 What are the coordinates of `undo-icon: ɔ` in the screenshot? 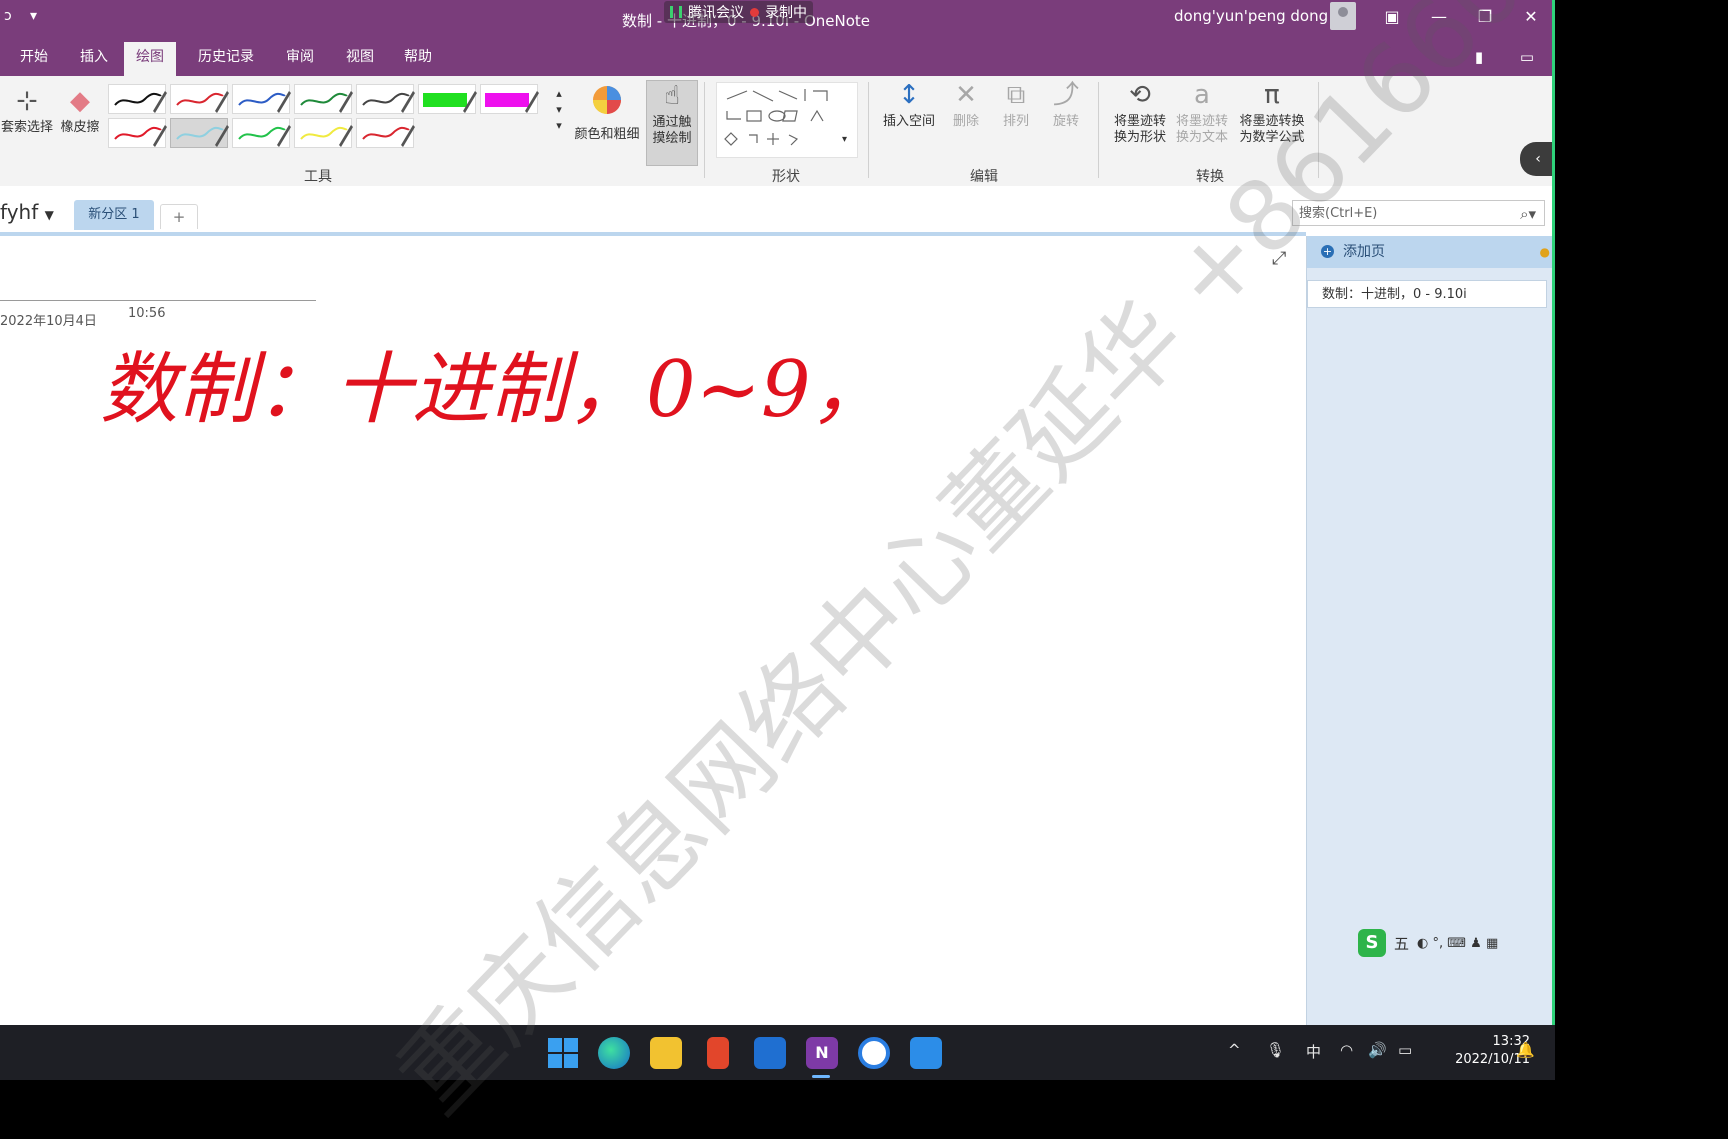 It's located at (8, 16).